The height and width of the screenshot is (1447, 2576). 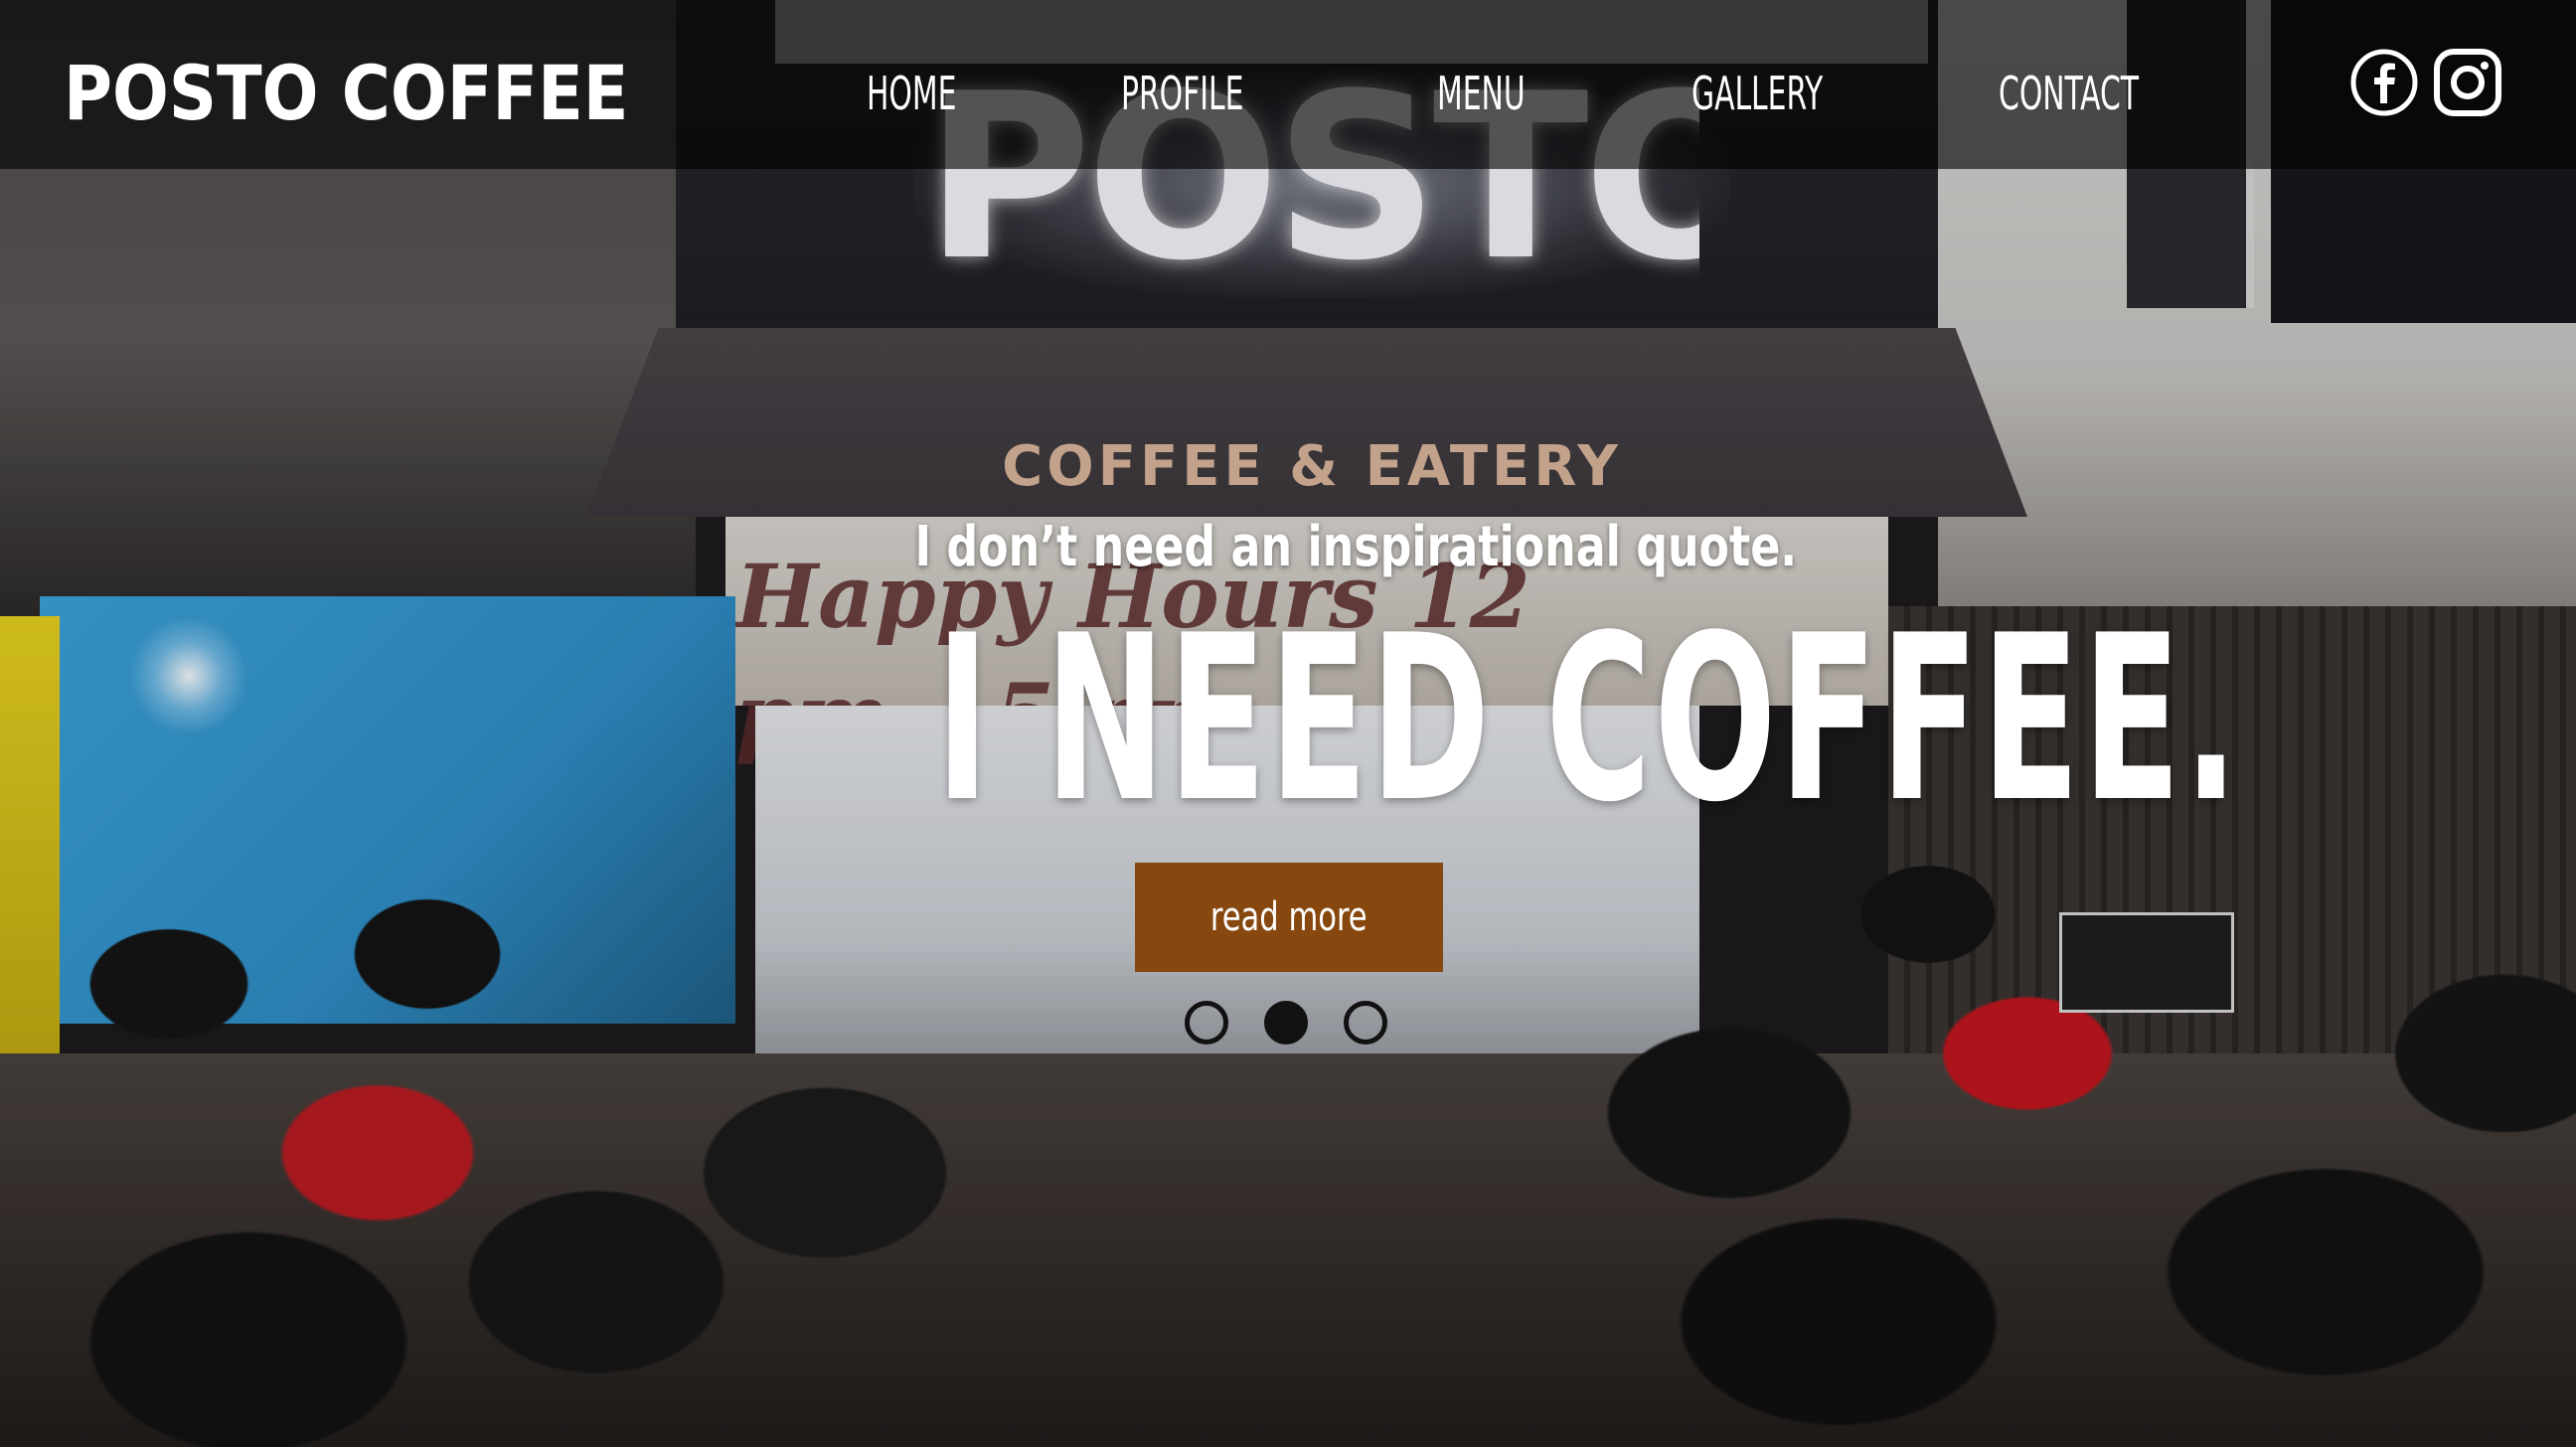 I want to click on read-more-button: read more, so click(x=1289, y=918).